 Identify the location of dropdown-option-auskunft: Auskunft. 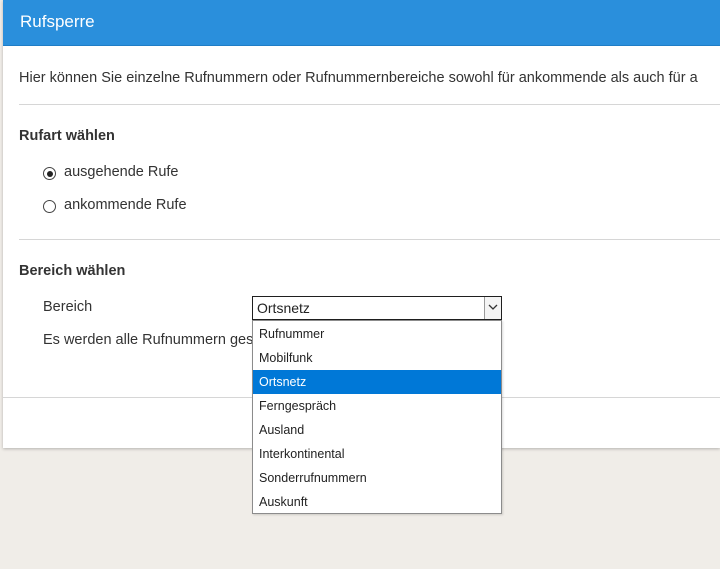
(377, 502).